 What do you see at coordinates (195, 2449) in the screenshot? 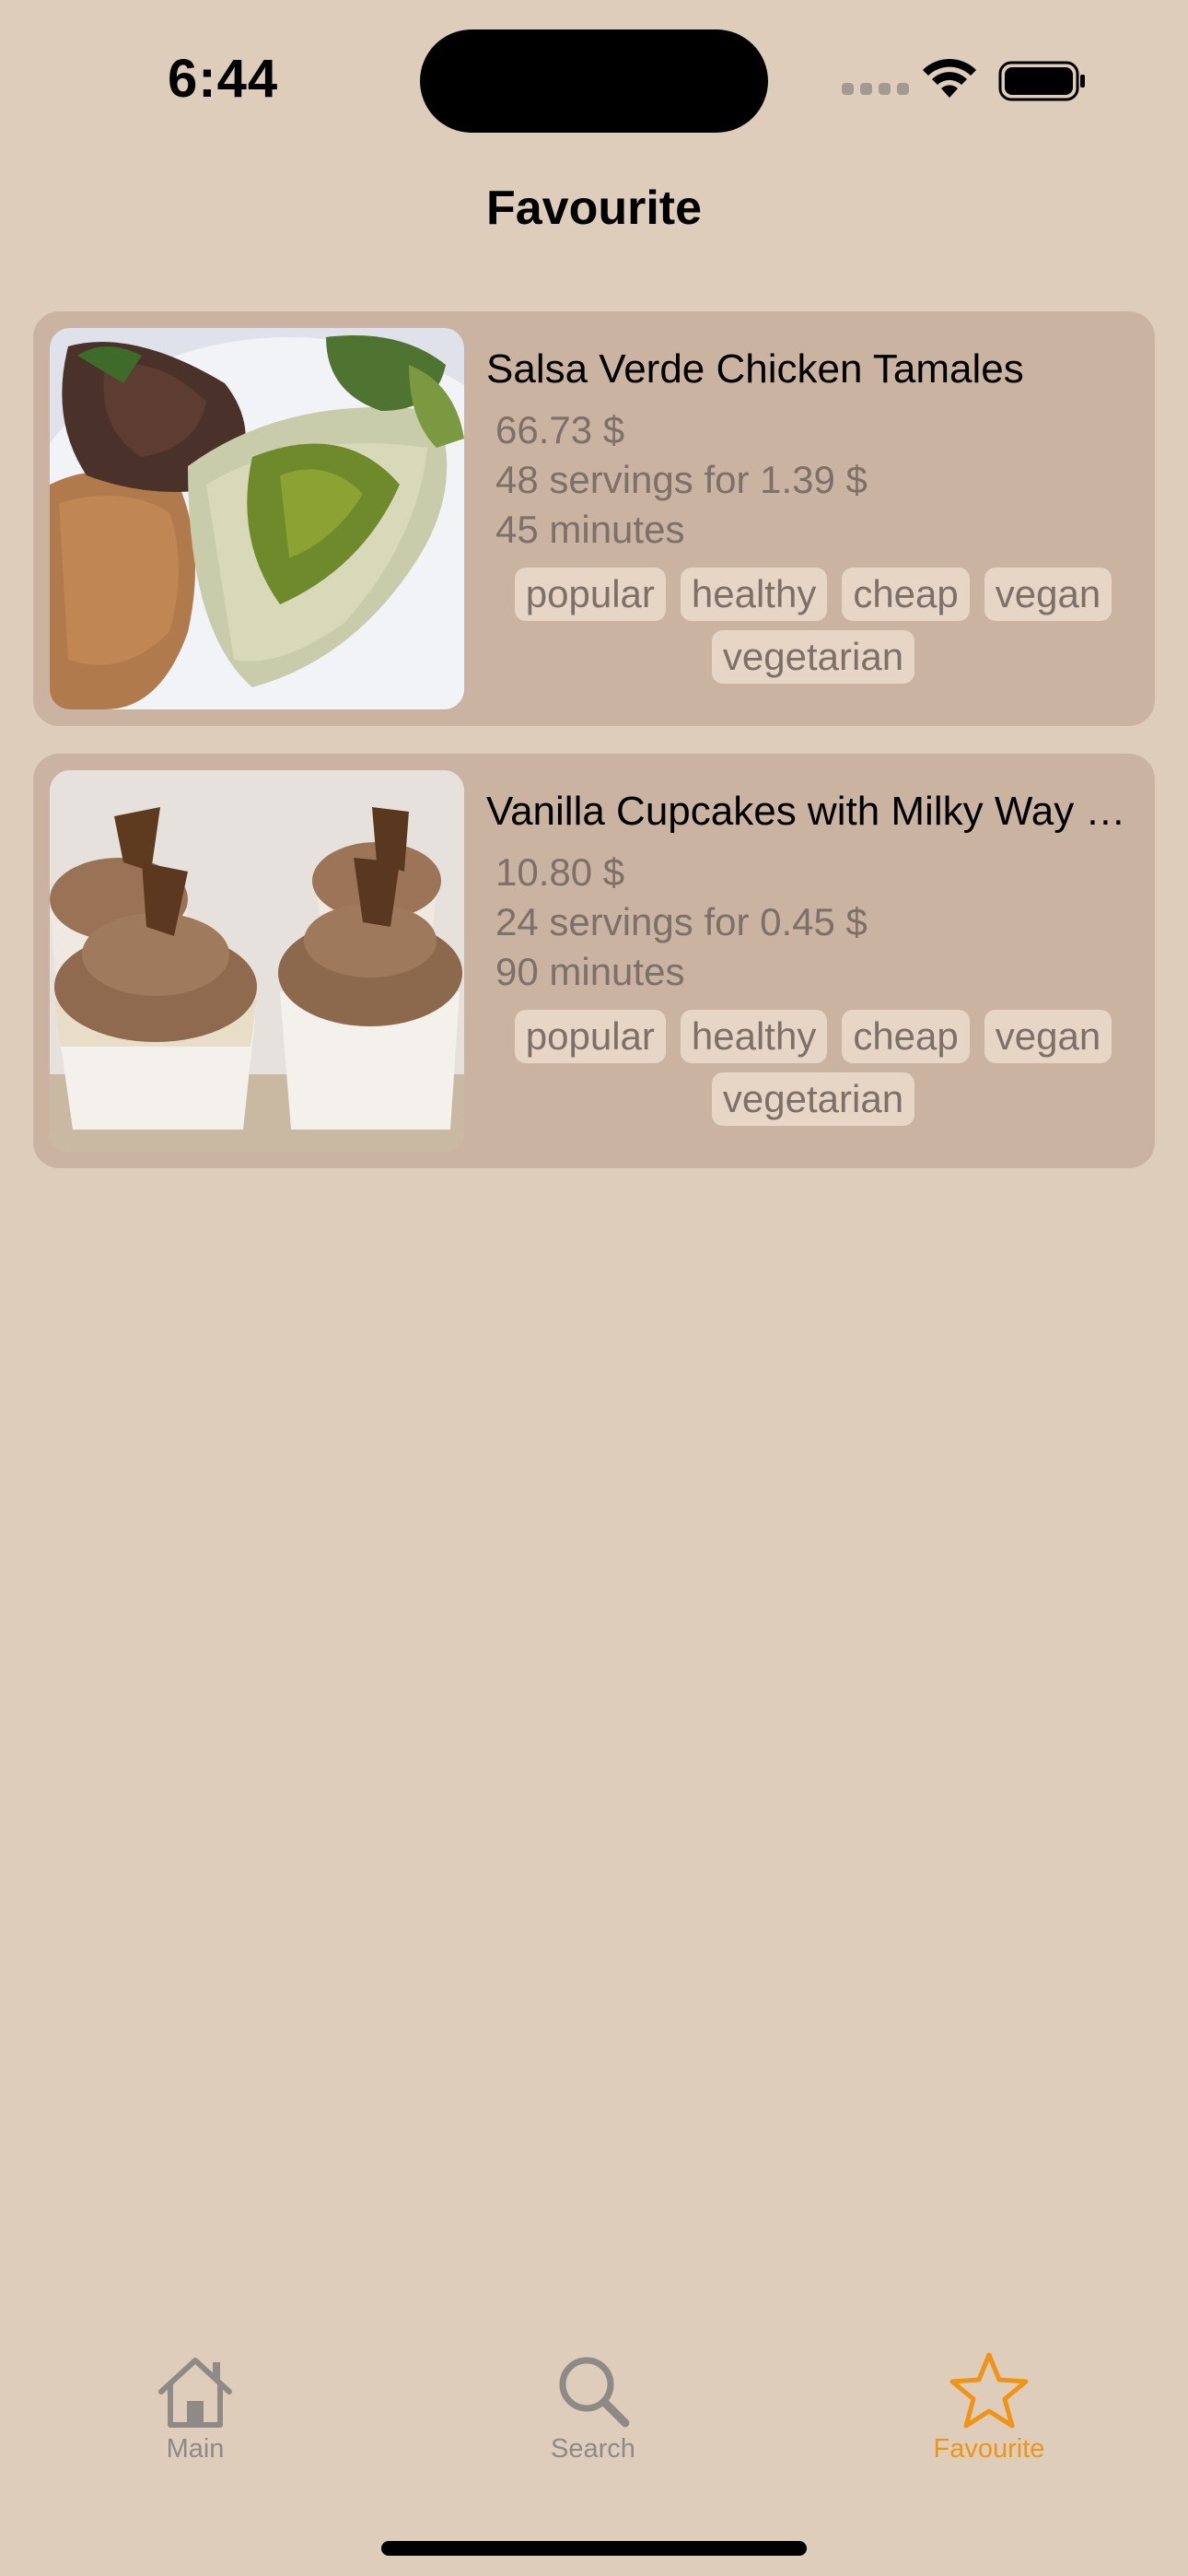
I see `tab-main-label: Main` at bounding box center [195, 2449].